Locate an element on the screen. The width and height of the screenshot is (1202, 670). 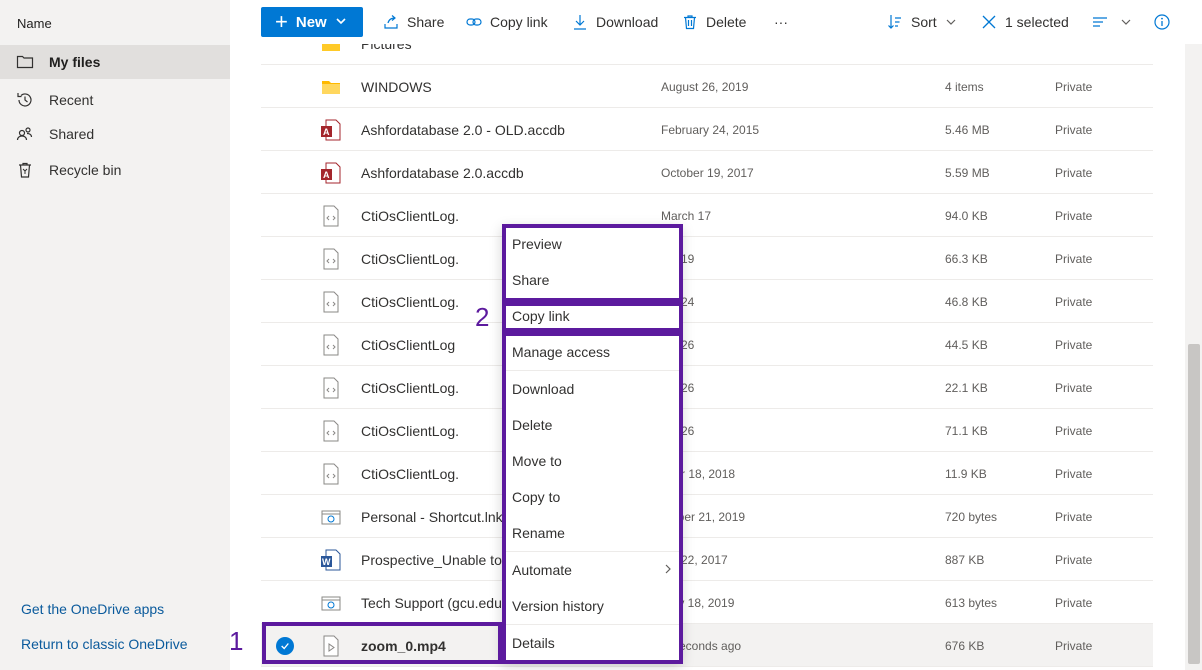
share-button: Share is located at coordinates (413, 22).